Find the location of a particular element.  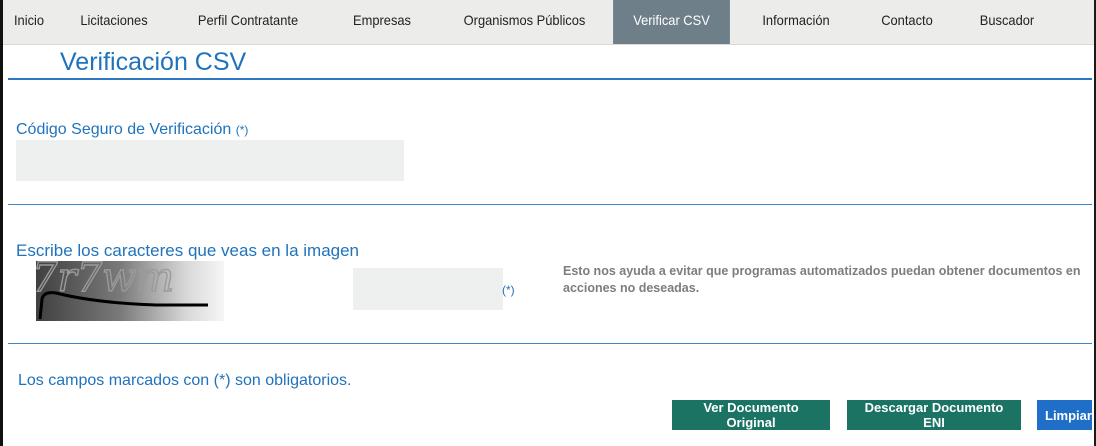

nav-item-perfil-contratante: Perfil Contratante is located at coordinates (248, 22).